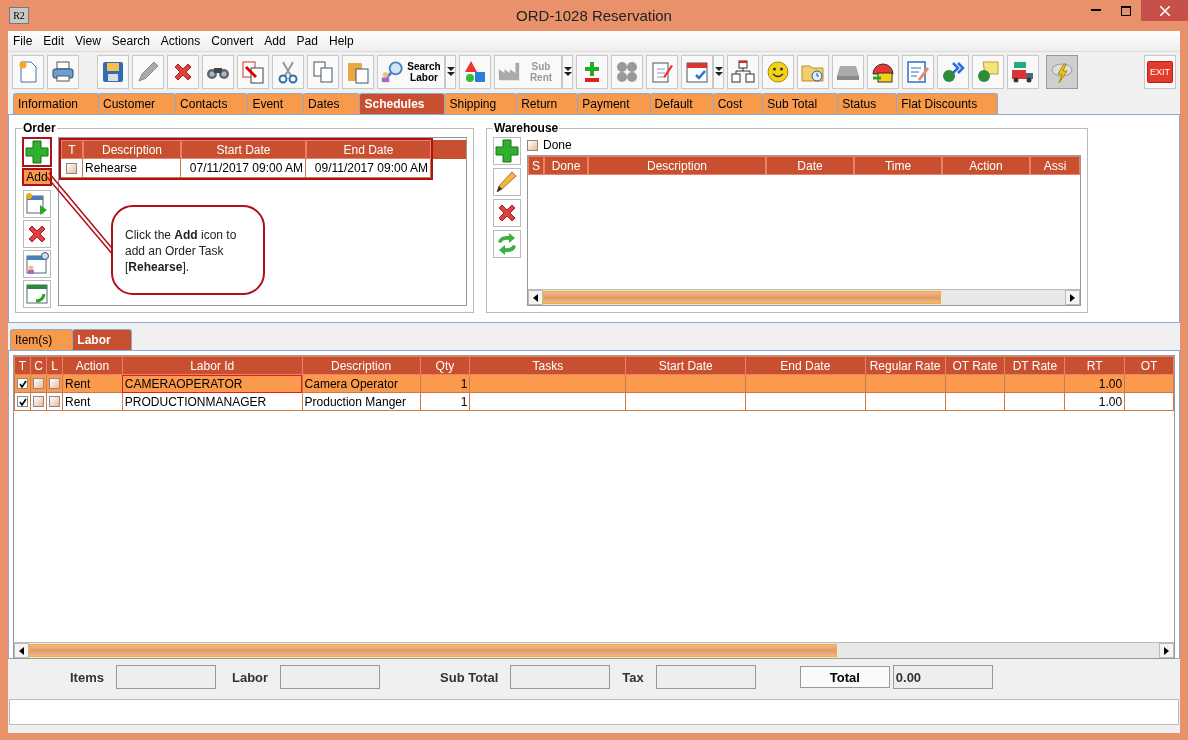  Describe the element at coordinates (1034, 365) in the screenshot. I see `column-header: DT Rate` at that location.